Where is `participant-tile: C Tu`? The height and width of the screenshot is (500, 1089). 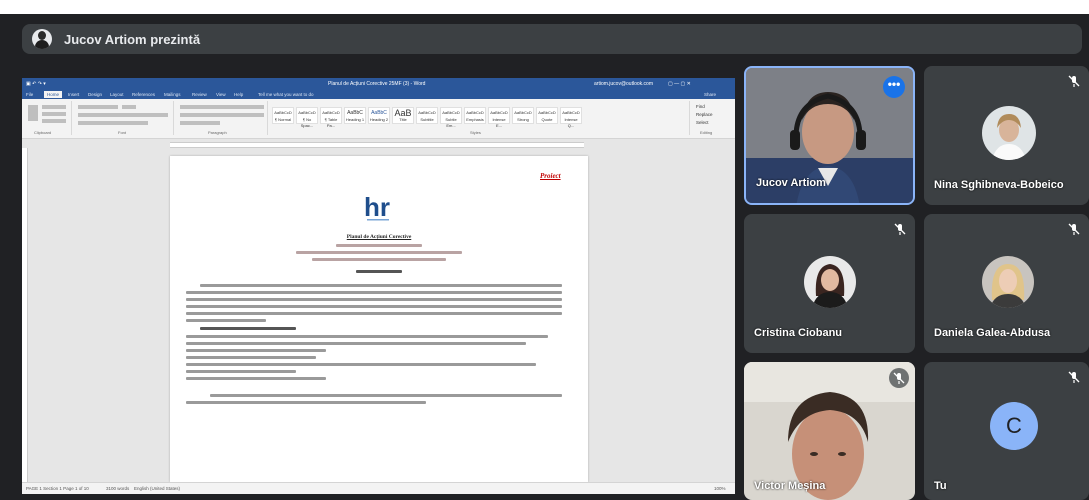
participant-tile: C Tu is located at coordinates (1006, 431).